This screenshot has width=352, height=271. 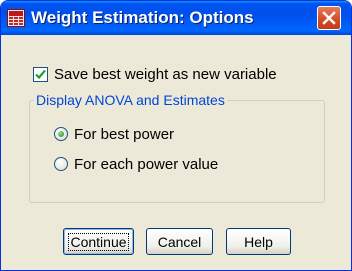 I want to click on display-anova-legend: Display ANOVA and Estimates, so click(x=130, y=100).